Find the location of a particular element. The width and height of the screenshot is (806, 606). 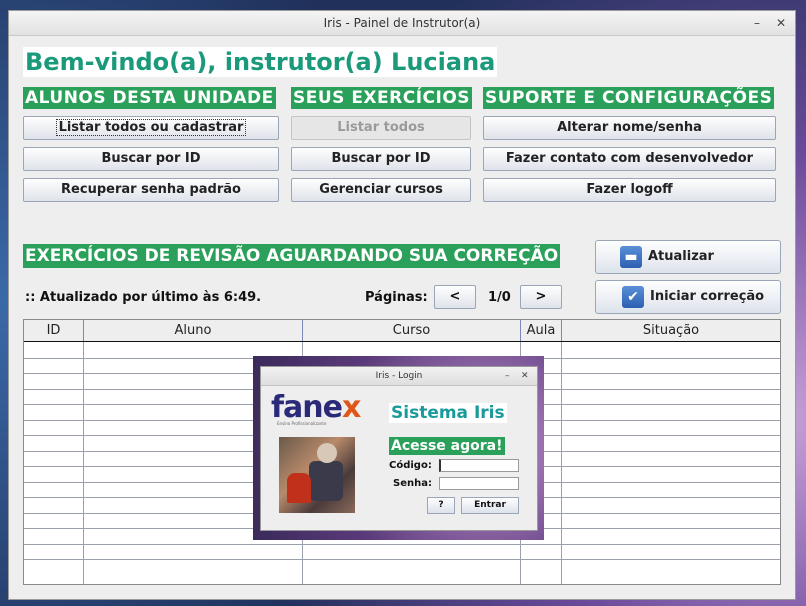

login-titlebar: Iris - Login – ✕ is located at coordinates (399, 376).